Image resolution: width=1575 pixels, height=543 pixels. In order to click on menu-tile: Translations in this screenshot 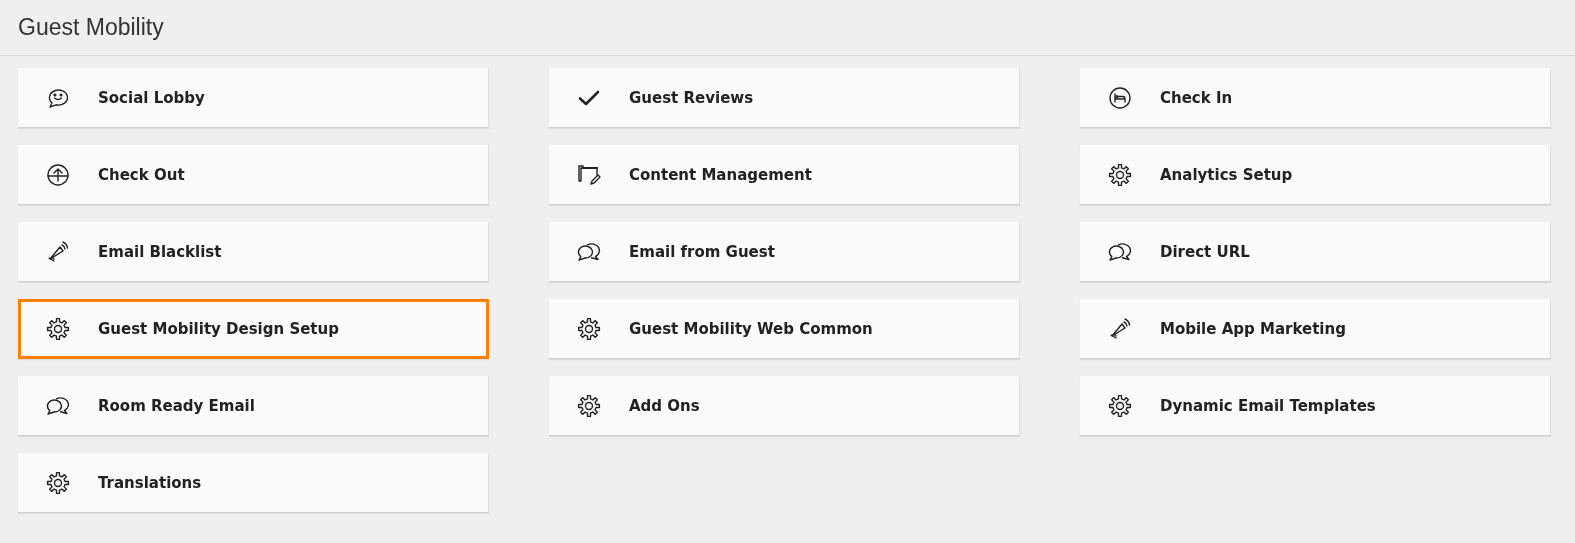, I will do `click(253, 483)`.